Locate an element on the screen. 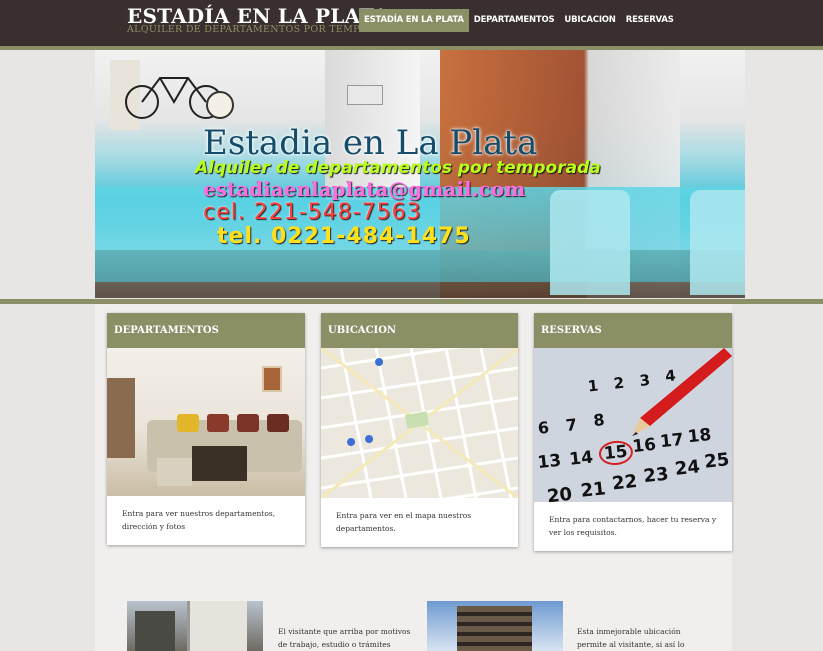 This screenshot has height=651, width=823. room-table is located at coordinates (219, 463).